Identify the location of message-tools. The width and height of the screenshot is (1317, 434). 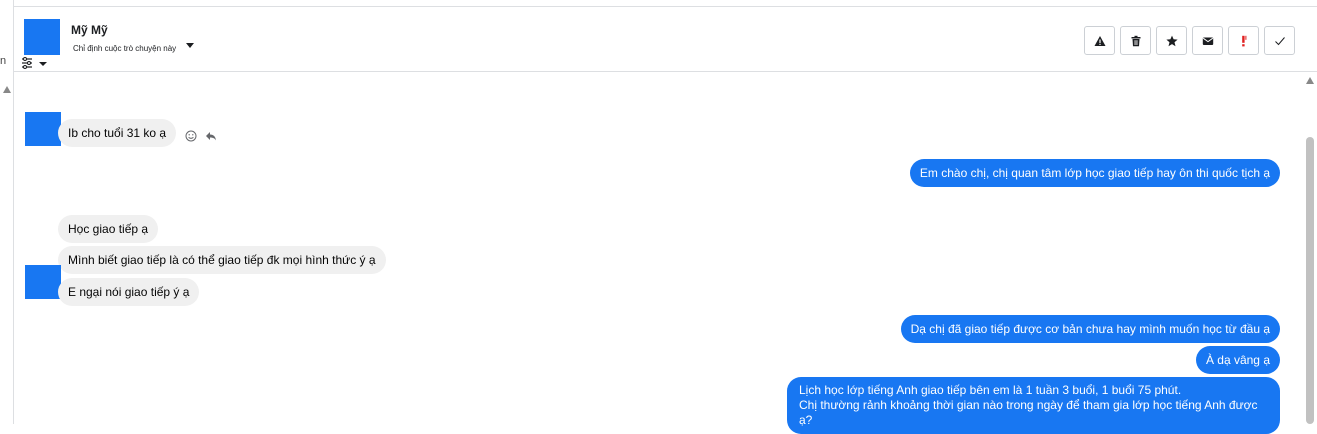
(201, 136).